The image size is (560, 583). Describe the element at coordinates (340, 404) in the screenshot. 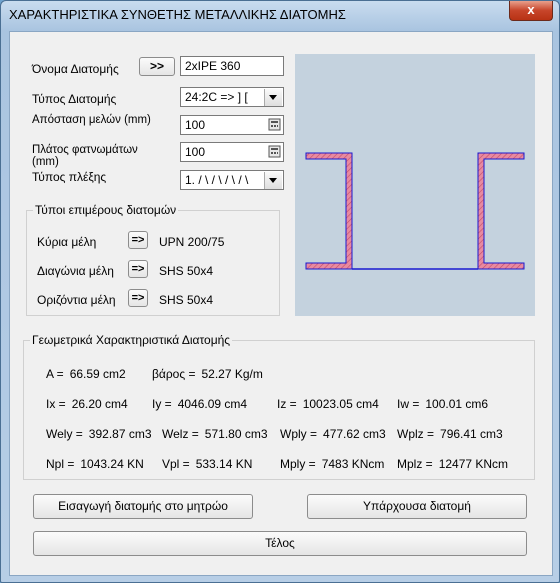

I see `Iz-value: 10023.05 cm4` at that location.